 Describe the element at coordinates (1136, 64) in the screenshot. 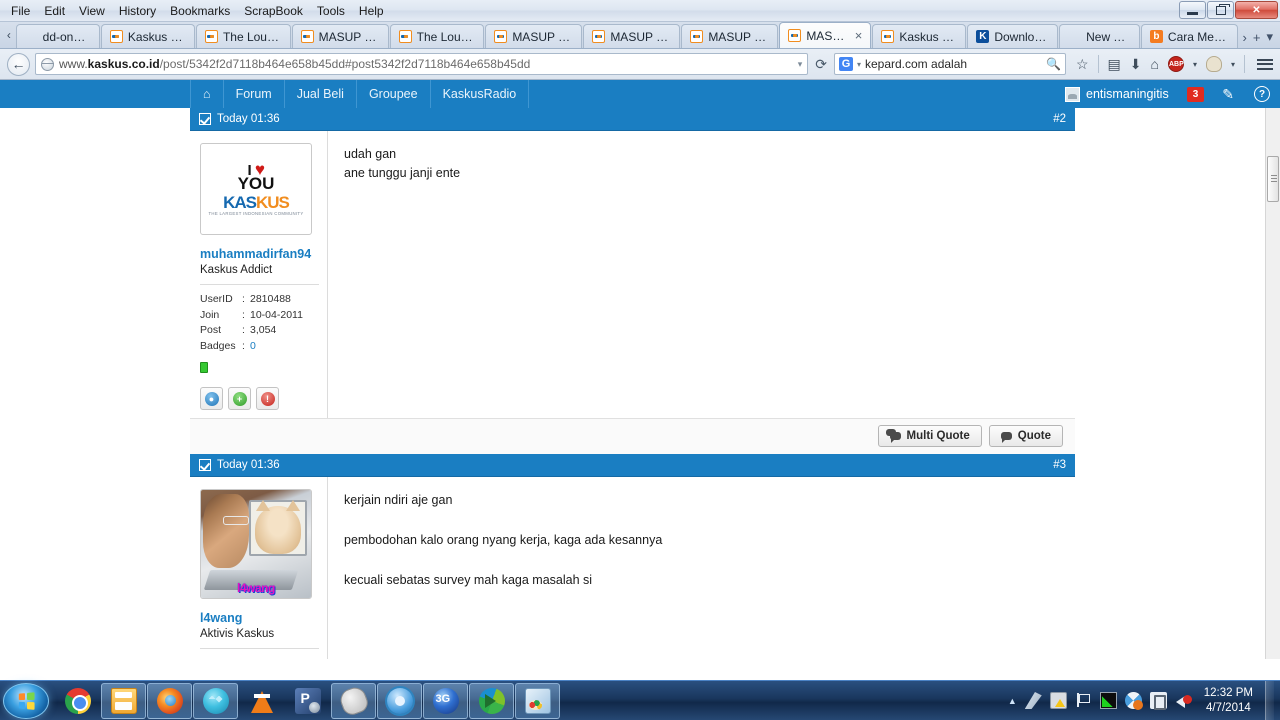

I see `downloads-icon: ⬇` at that location.